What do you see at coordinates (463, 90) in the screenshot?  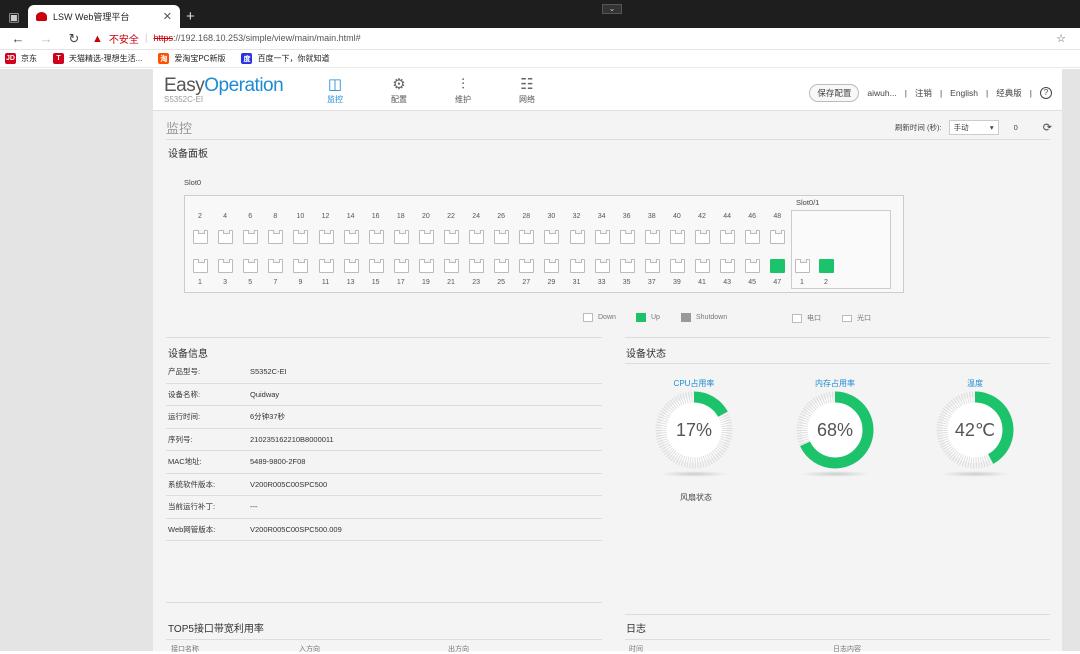 I see `nav-maintain: ⫶ 维护` at bounding box center [463, 90].